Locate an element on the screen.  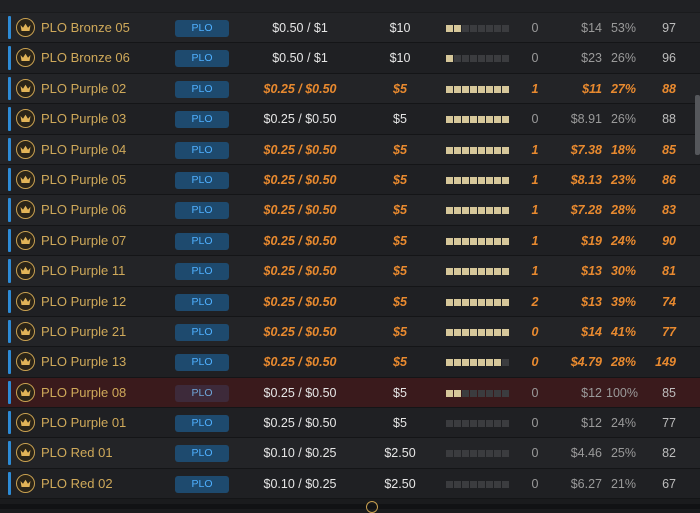
waiting-count: 0 is located at coordinates (535, 483).